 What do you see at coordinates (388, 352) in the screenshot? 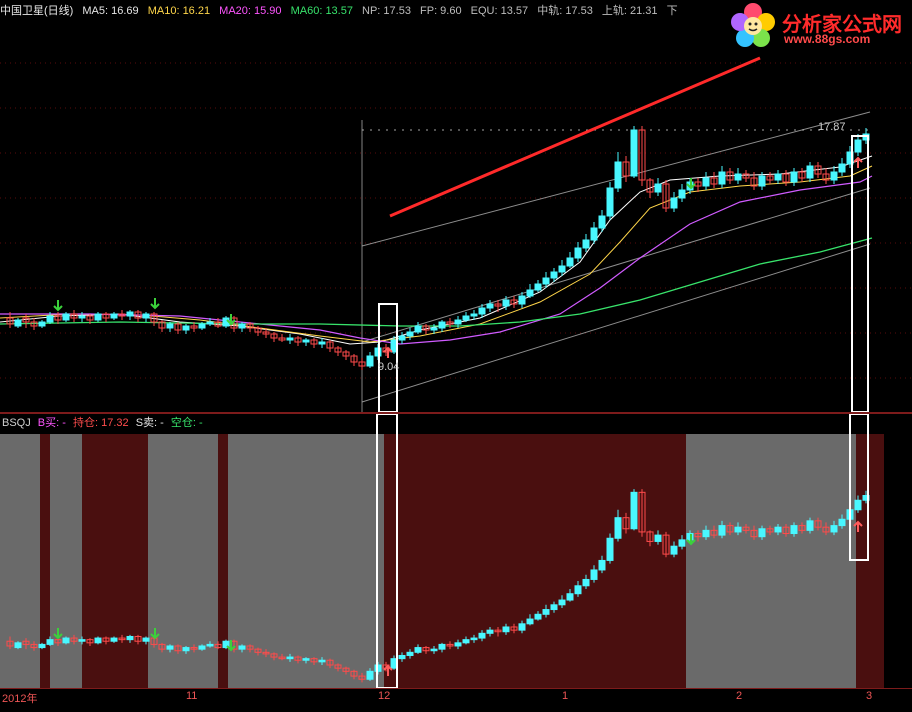
I see `buy-arrow-icon` at bounding box center [388, 352].